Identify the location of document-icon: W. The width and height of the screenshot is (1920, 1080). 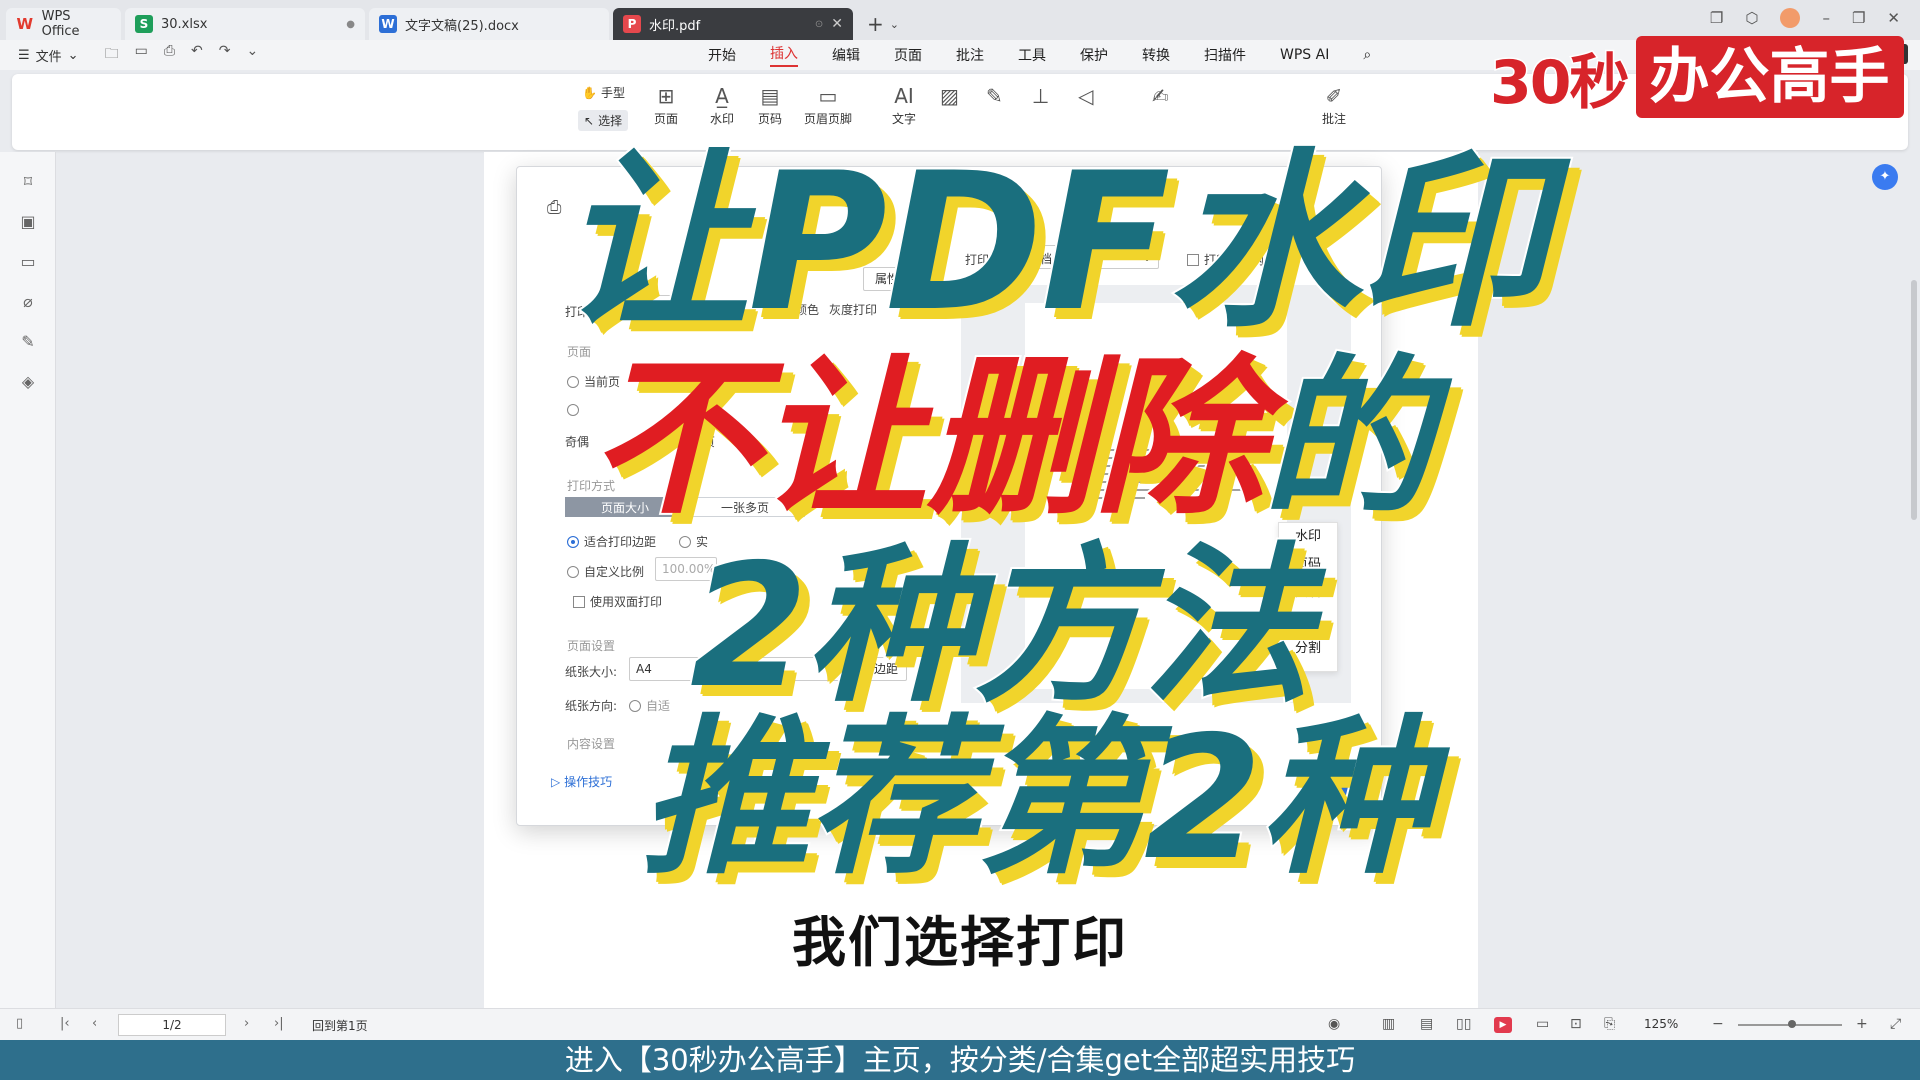
(388, 24).